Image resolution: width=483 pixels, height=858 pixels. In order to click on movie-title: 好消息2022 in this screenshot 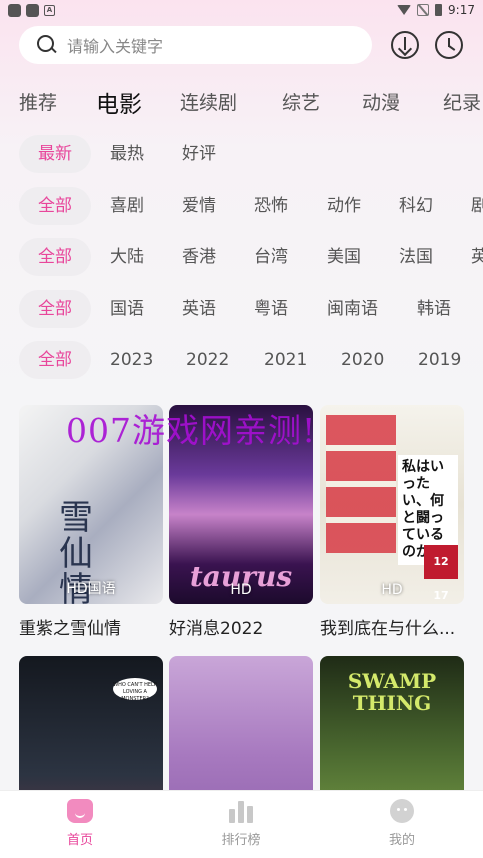, I will do `click(216, 629)`.